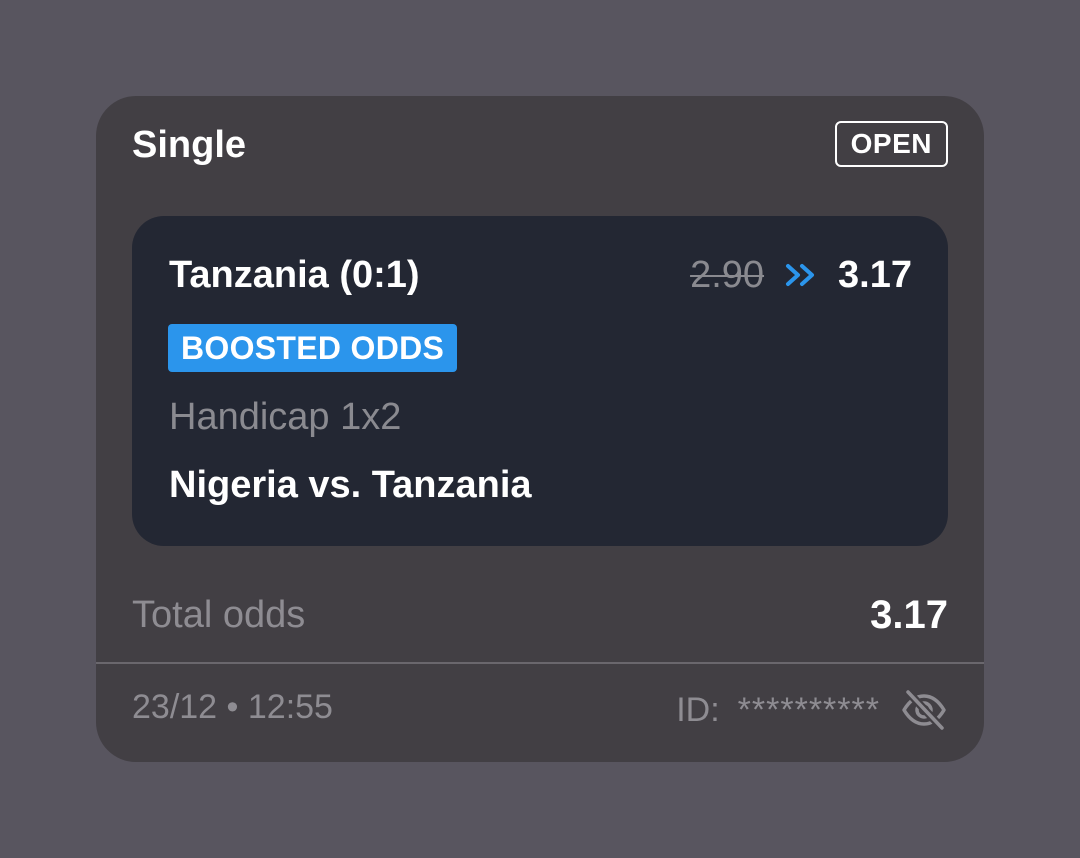 The width and height of the screenshot is (1080, 858). I want to click on total-odds-label: Total odds, so click(219, 615).